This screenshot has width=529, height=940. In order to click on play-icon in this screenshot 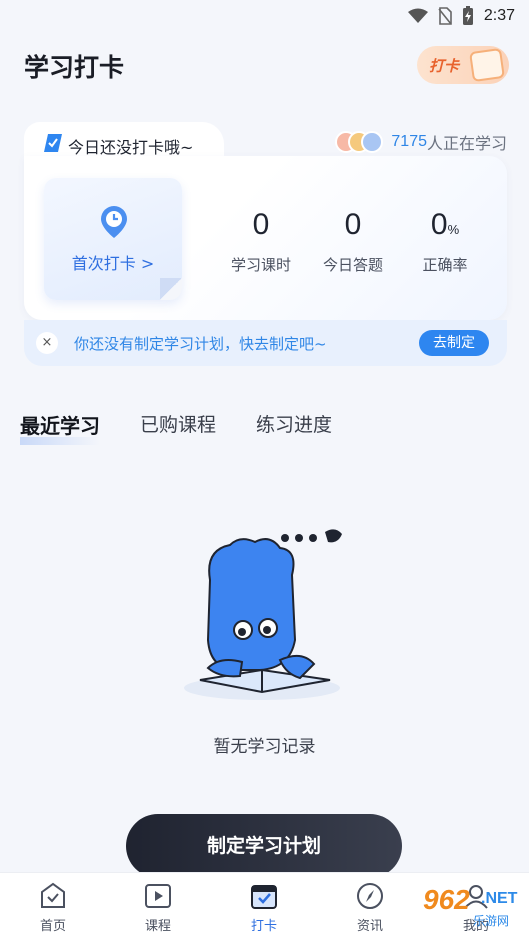, I will do `click(158, 896)`.